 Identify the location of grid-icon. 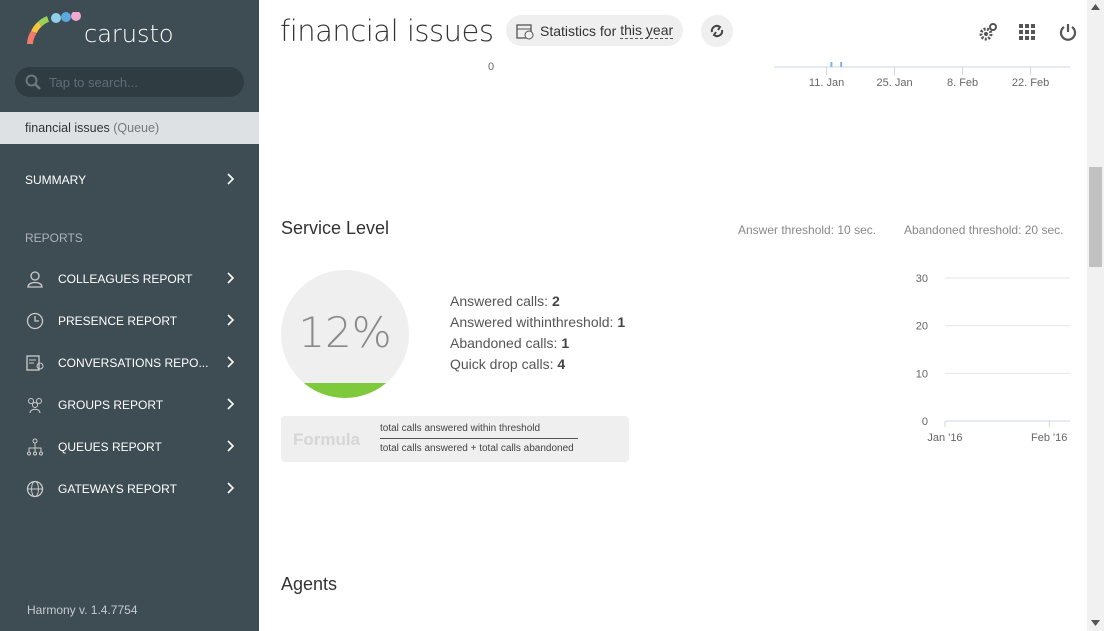
(1027, 32).